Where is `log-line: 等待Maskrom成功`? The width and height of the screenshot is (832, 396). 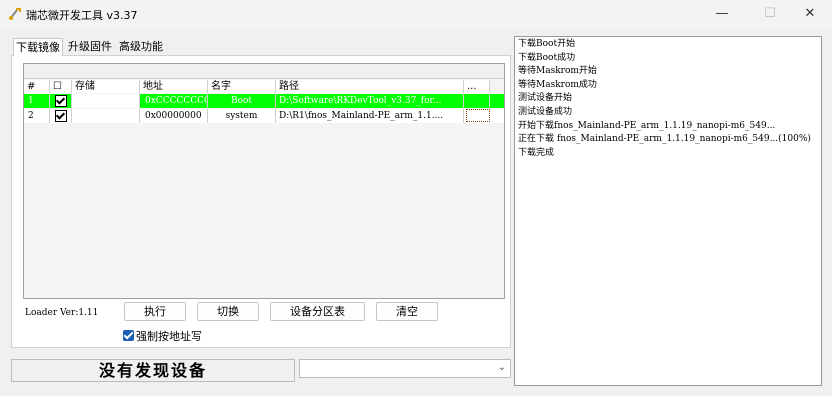
log-line: 等待Maskrom成功 is located at coordinates (557, 84).